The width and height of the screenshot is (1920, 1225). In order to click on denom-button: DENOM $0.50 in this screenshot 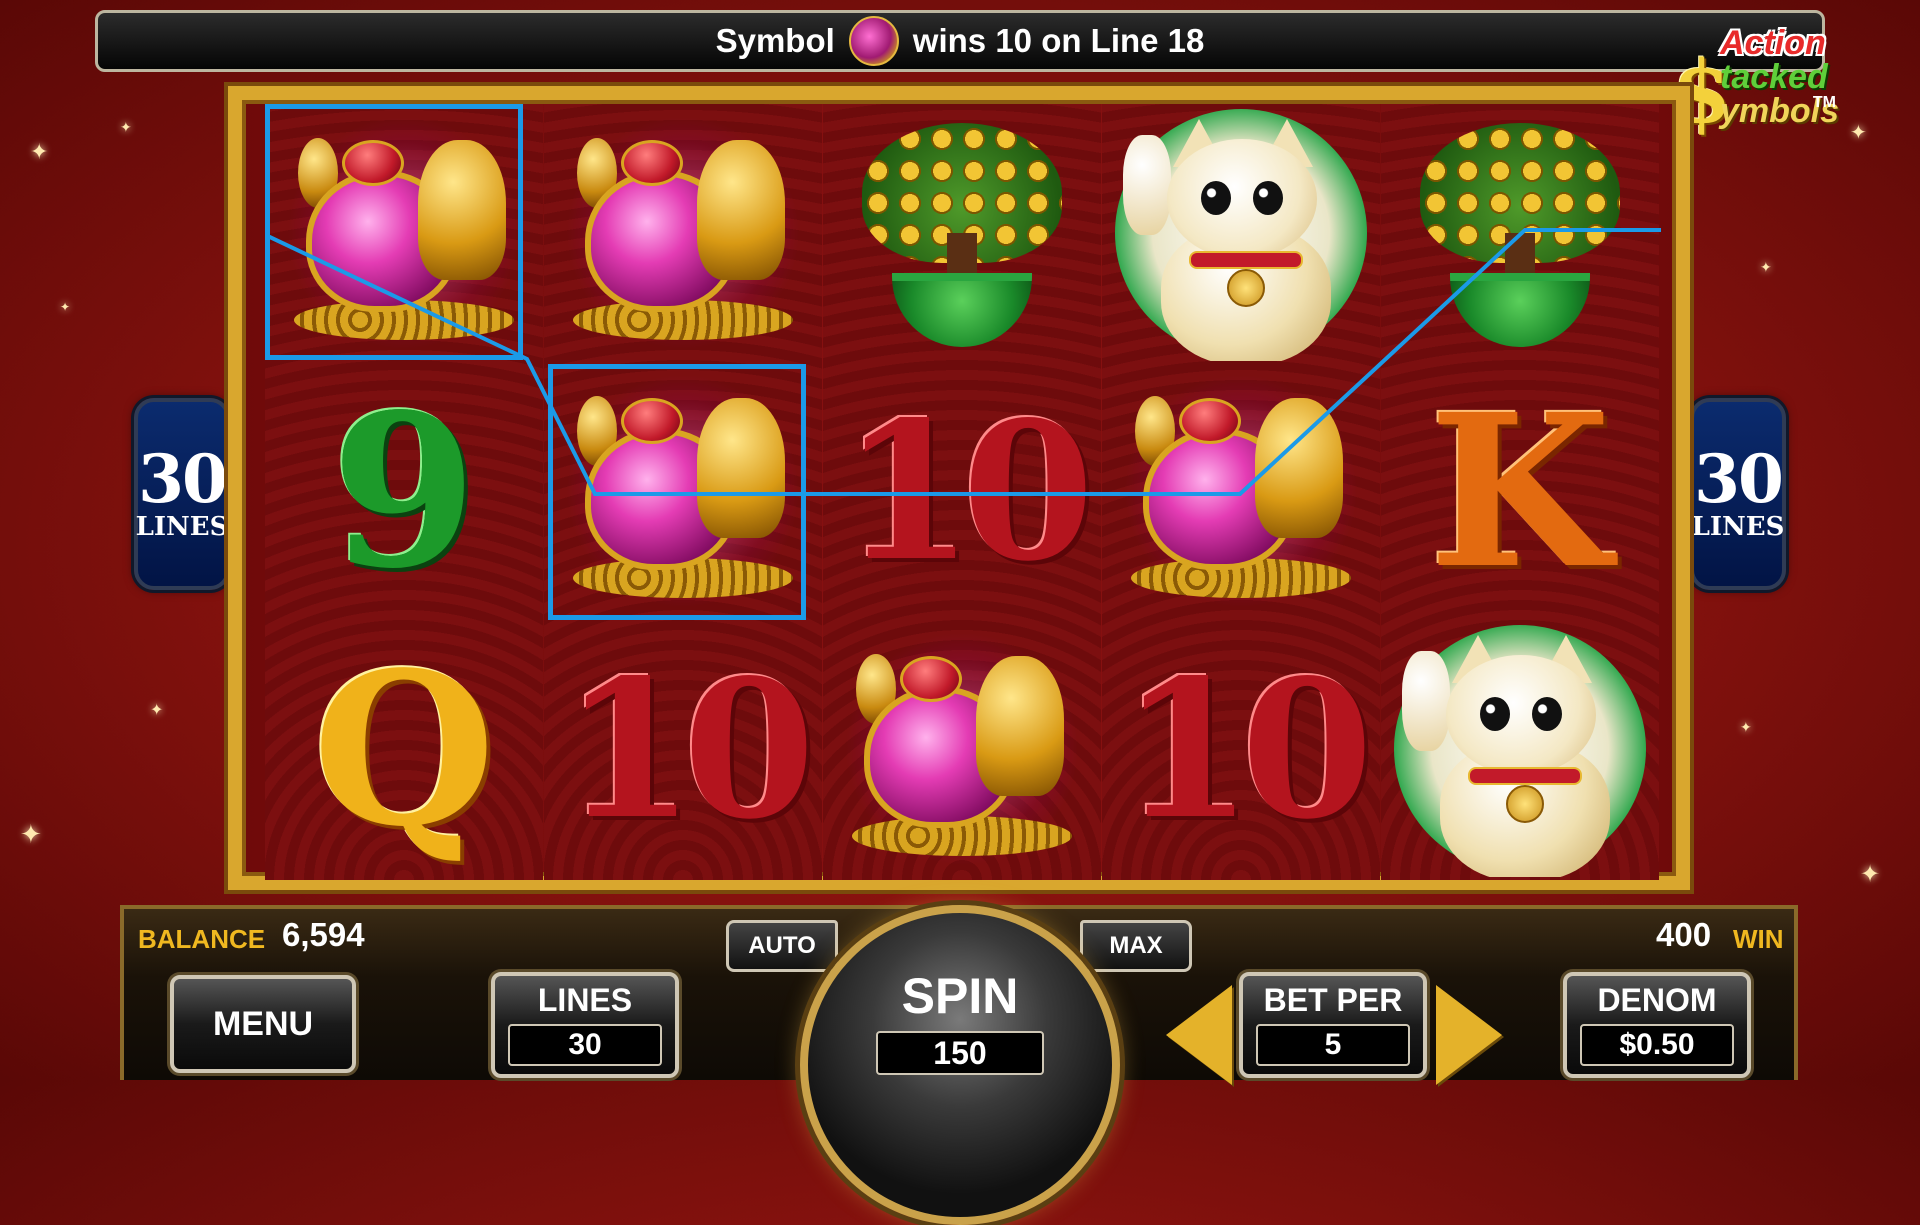, I will do `click(1657, 1025)`.